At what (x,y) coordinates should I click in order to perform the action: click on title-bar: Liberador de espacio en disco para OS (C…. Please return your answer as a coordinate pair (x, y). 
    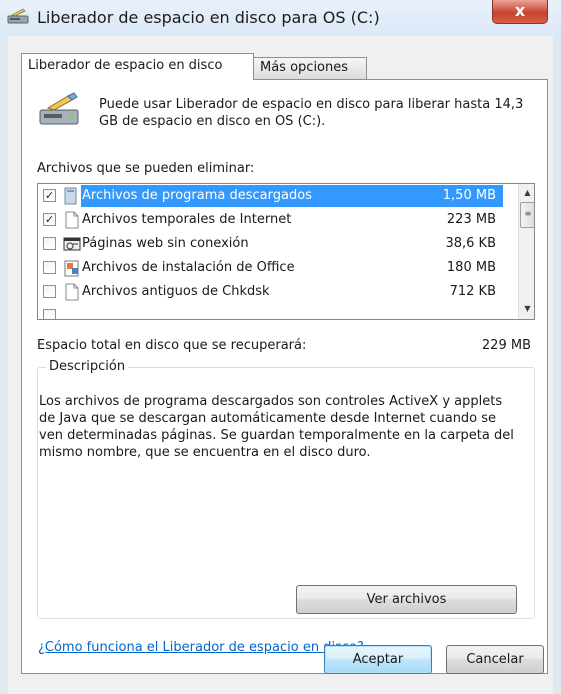
    Looking at the image, I should click on (280, 18).